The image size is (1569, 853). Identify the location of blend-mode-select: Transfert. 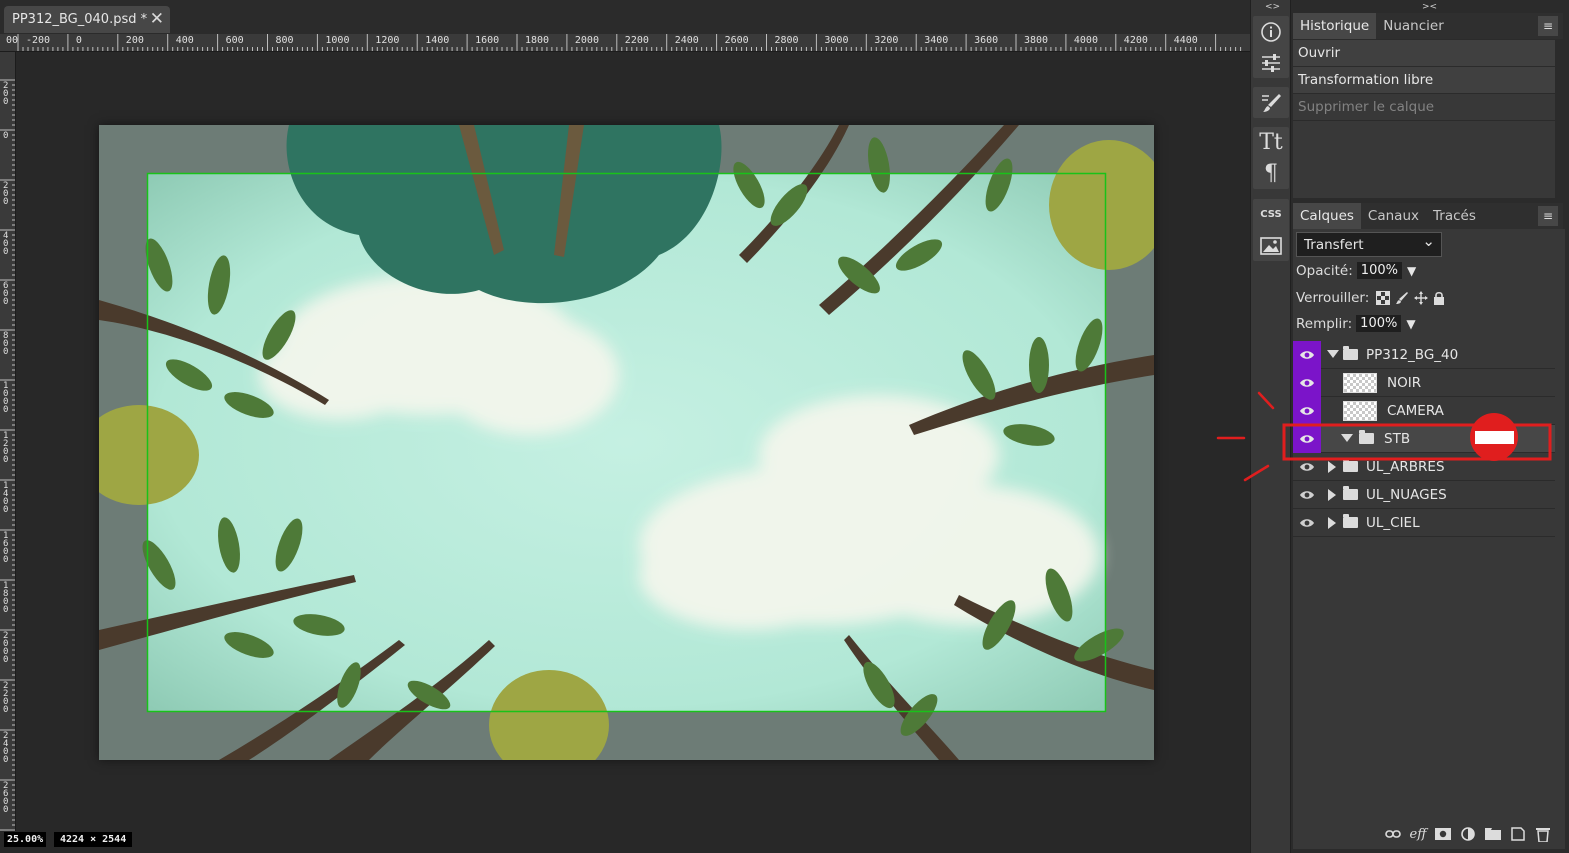
(1369, 243).